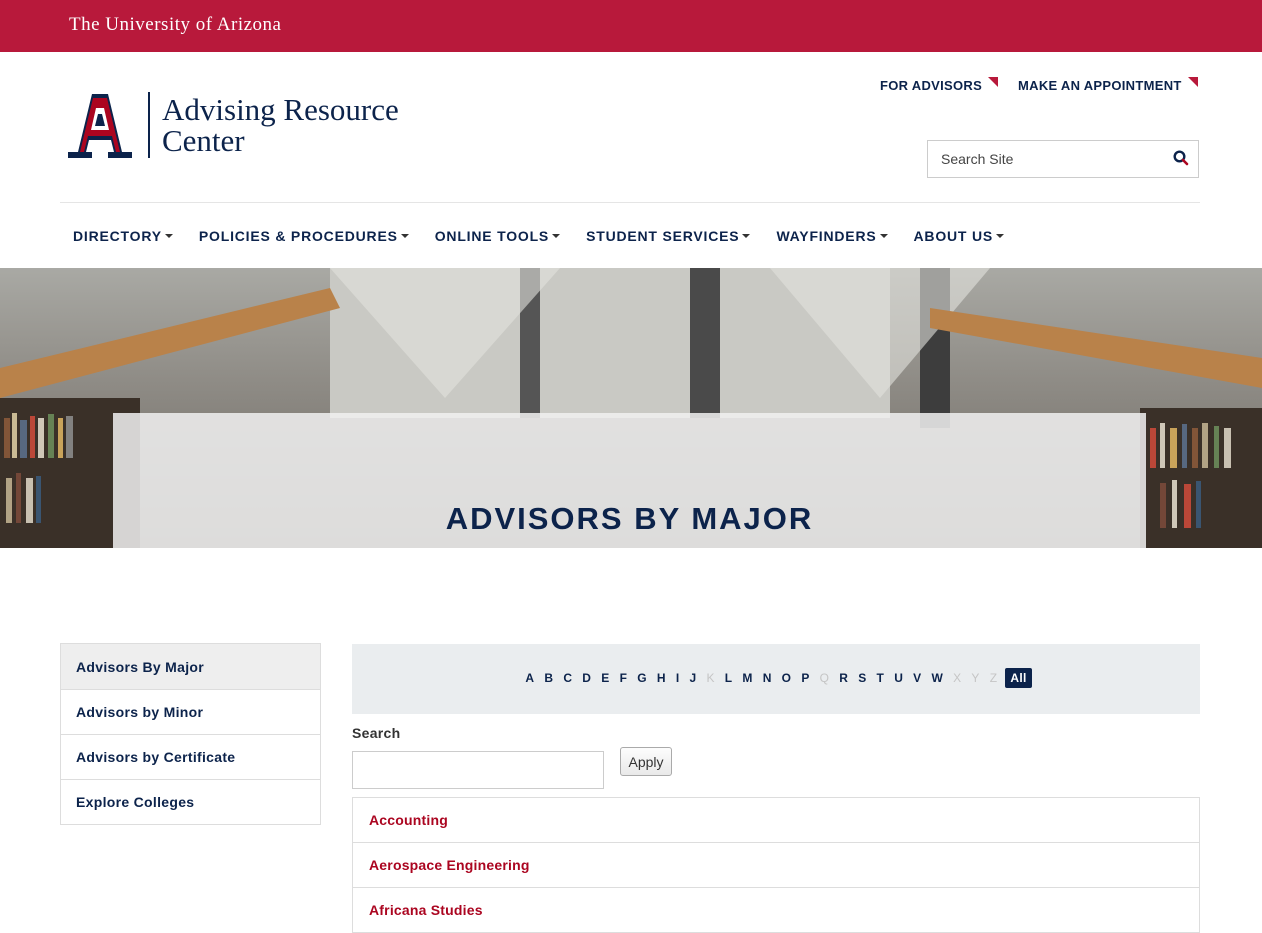  Describe the element at coordinates (931, 85) in the screenshot. I see `for-advisors-label: FOR ADVISORS` at that location.